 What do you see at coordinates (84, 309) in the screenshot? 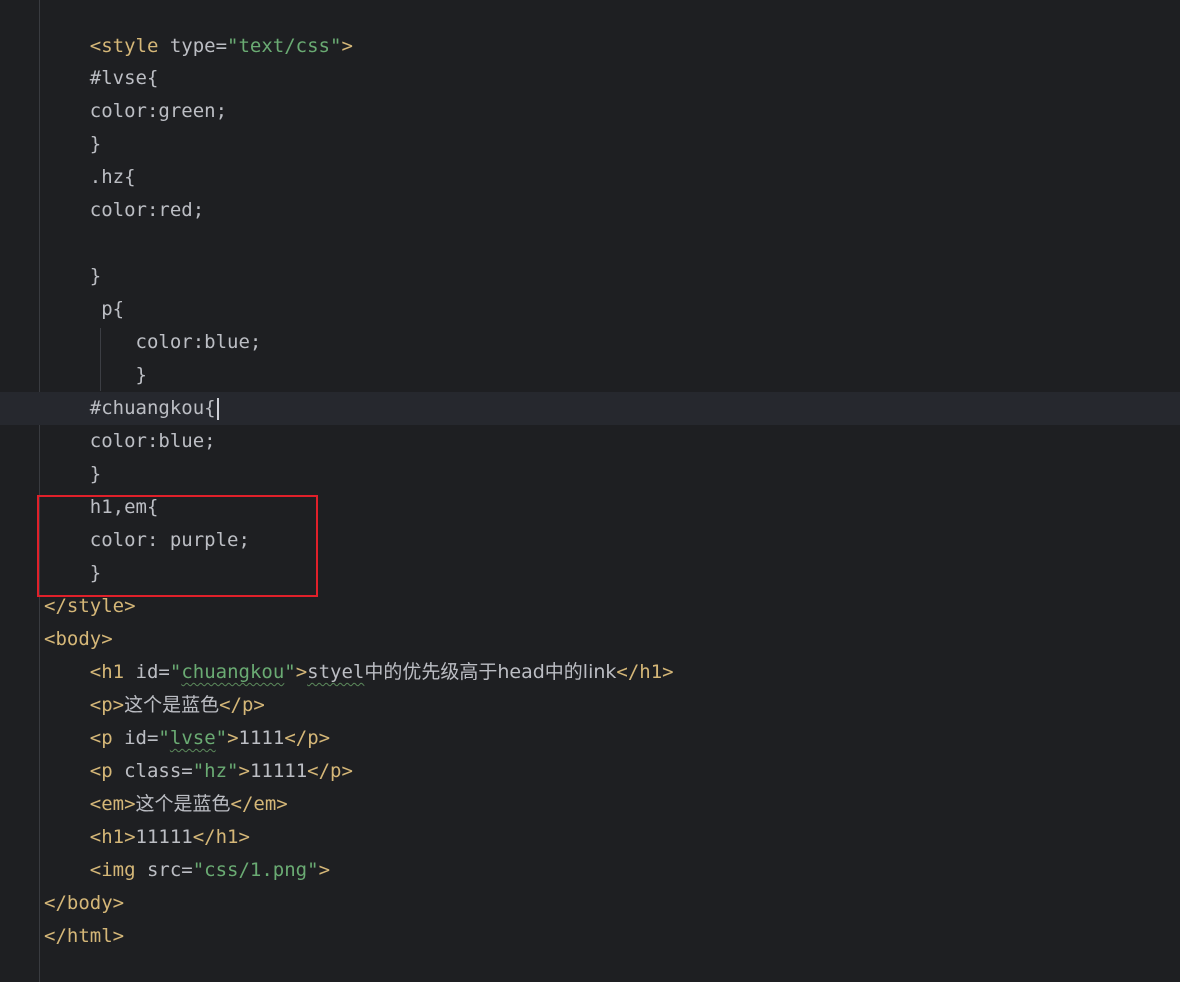
I see `code-line: p{` at bounding box center [84, 309].